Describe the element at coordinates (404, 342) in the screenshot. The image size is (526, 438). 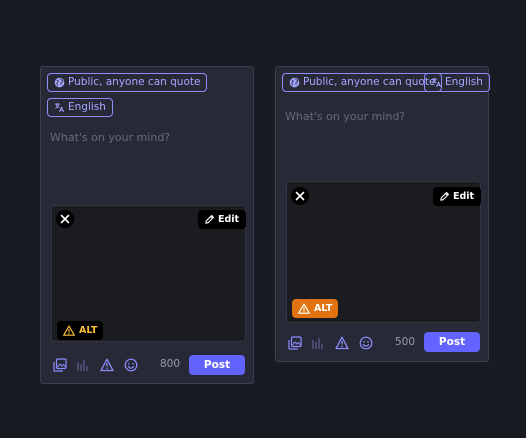
I see `character-counter: 500` at that location.